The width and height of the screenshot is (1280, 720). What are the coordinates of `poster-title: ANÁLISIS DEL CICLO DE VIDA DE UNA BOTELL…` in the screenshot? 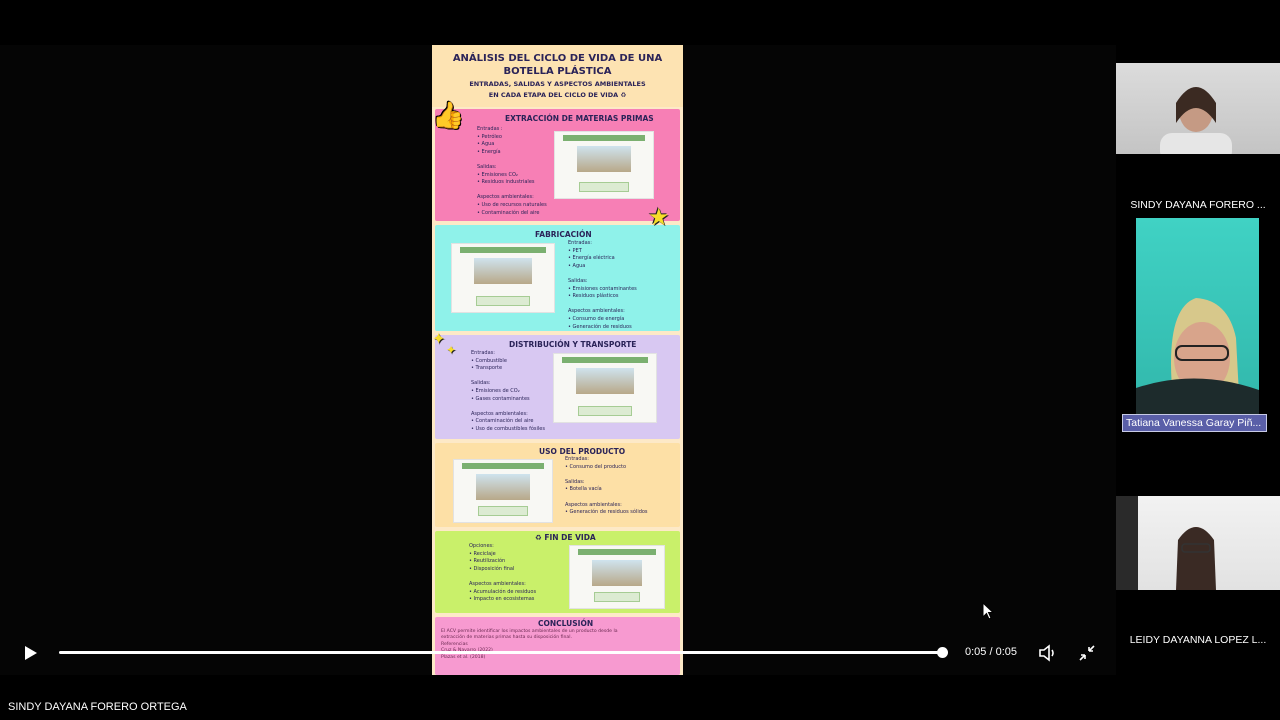 It's located at (557, 65).